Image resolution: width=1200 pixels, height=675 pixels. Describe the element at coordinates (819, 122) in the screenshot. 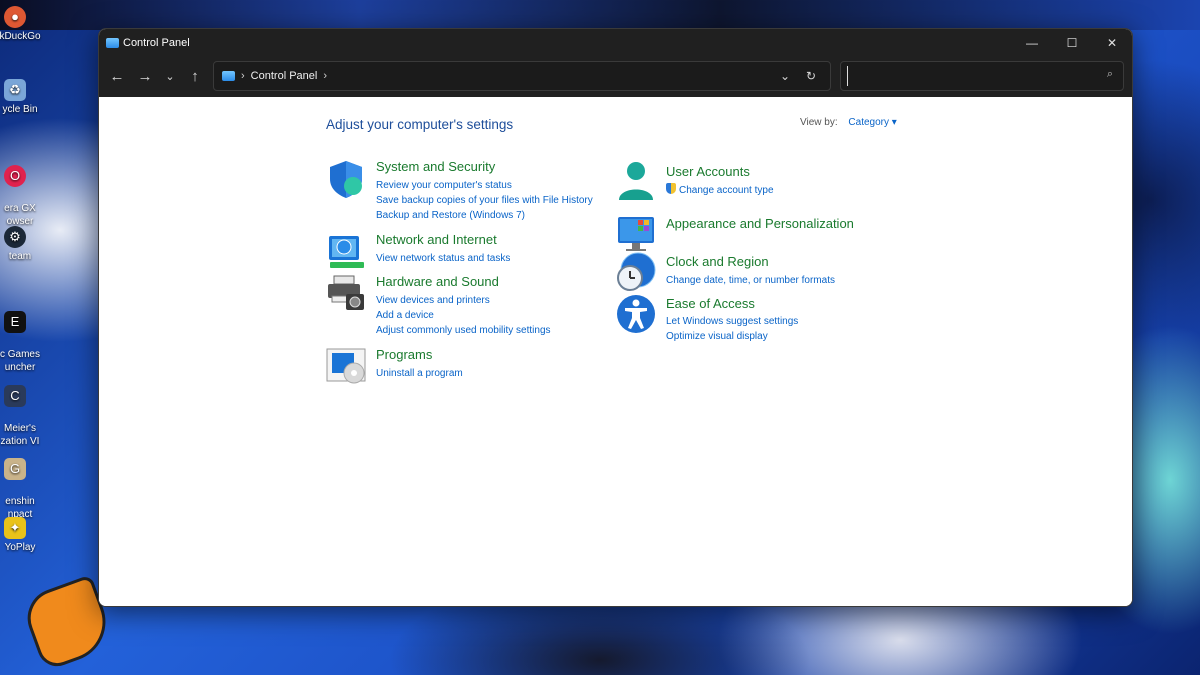

I see `view-by-label: View by:` at that location.